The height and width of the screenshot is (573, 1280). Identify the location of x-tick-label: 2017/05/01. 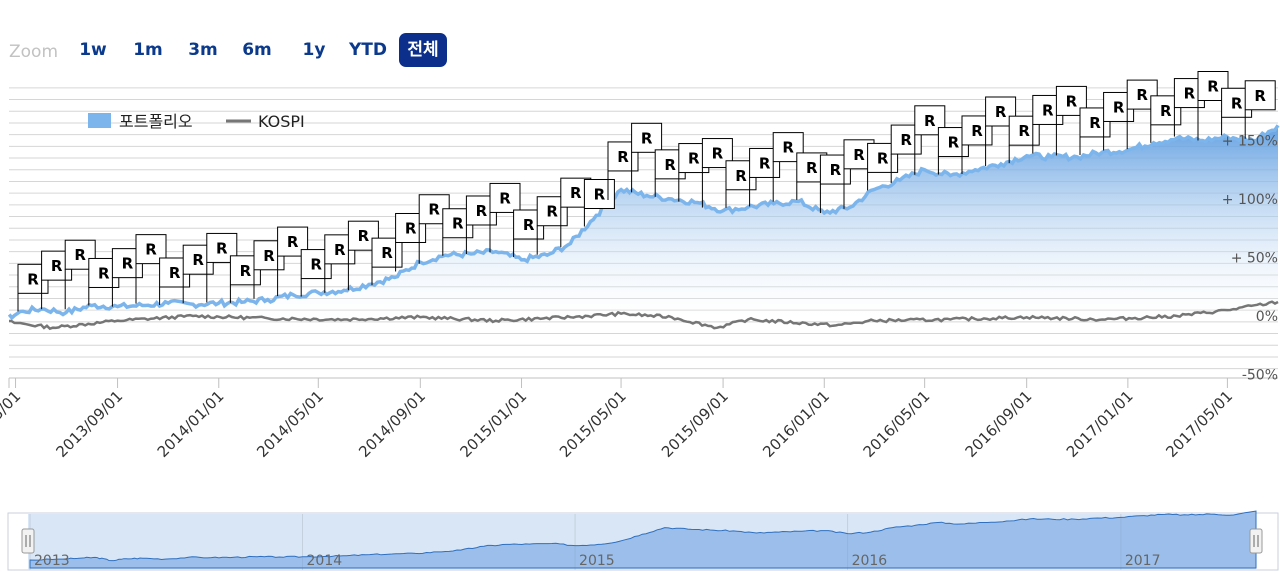
(1199, 424).